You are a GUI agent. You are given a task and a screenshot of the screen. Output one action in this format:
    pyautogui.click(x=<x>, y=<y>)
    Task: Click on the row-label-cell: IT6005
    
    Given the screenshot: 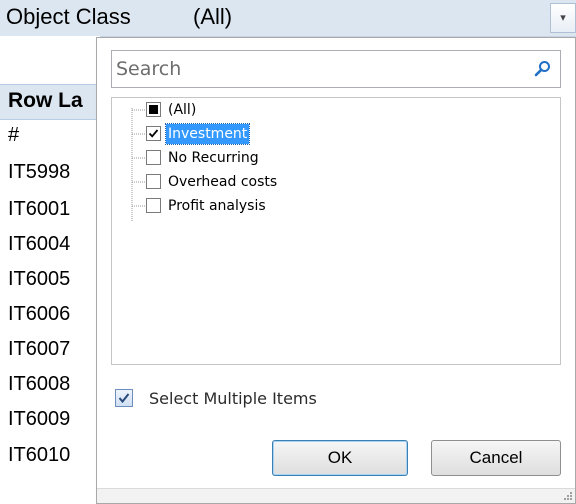 What is the action you would take?
    pyautogui.click(x=39, y=279)
    